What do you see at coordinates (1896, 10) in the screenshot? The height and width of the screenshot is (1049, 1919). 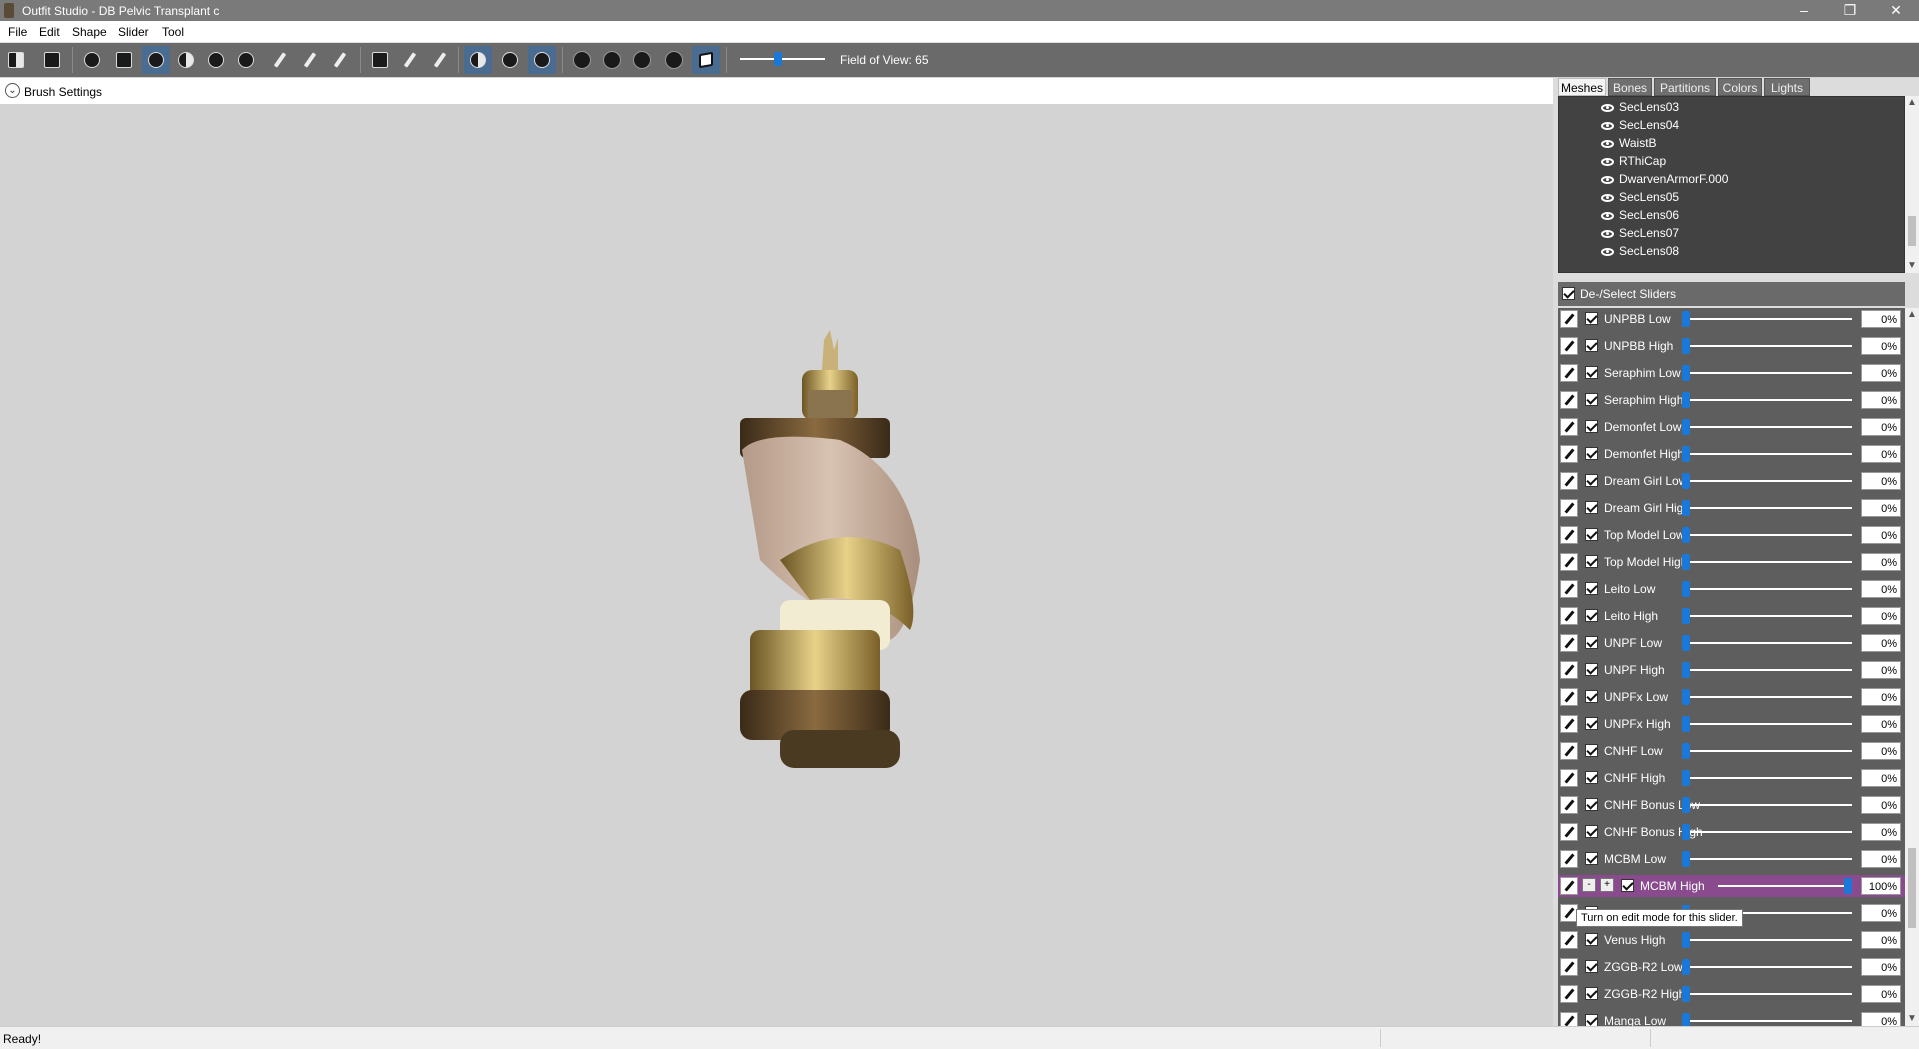 I see `close-button: ✕` at bounding box center [1896, 10].